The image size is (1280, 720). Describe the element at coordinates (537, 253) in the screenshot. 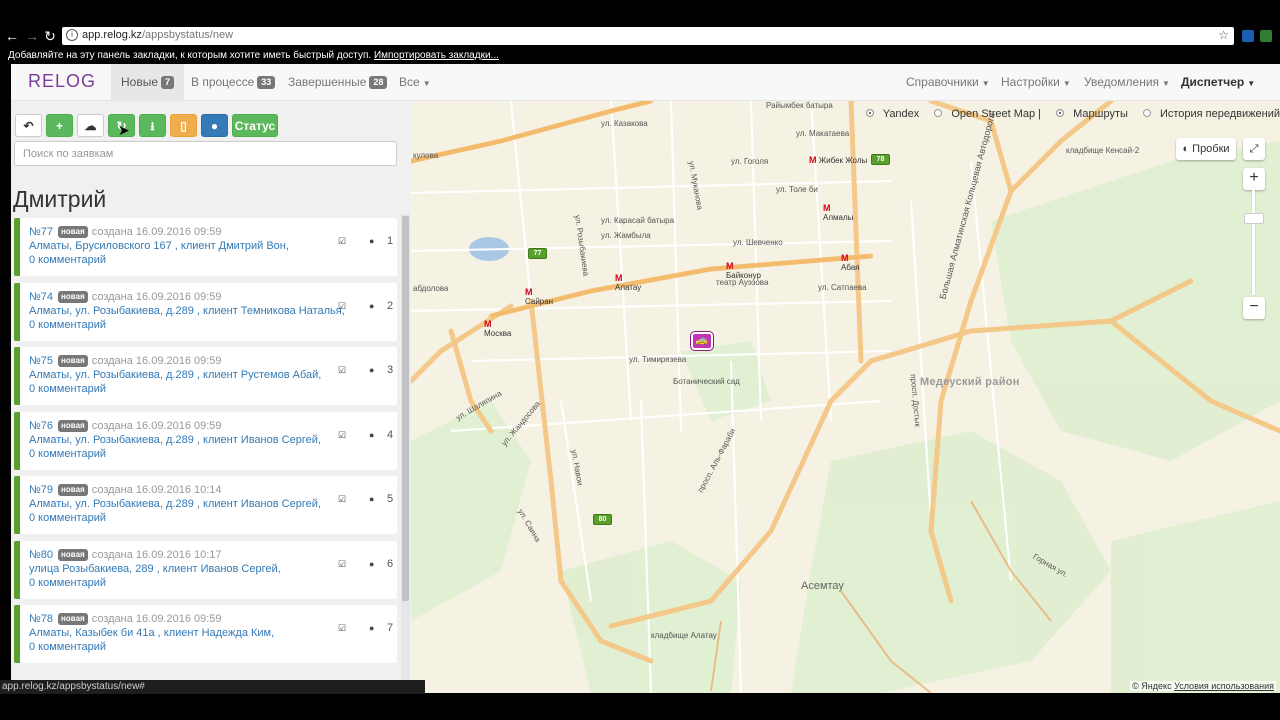

I see `vehicle-marker: 77` at that location.